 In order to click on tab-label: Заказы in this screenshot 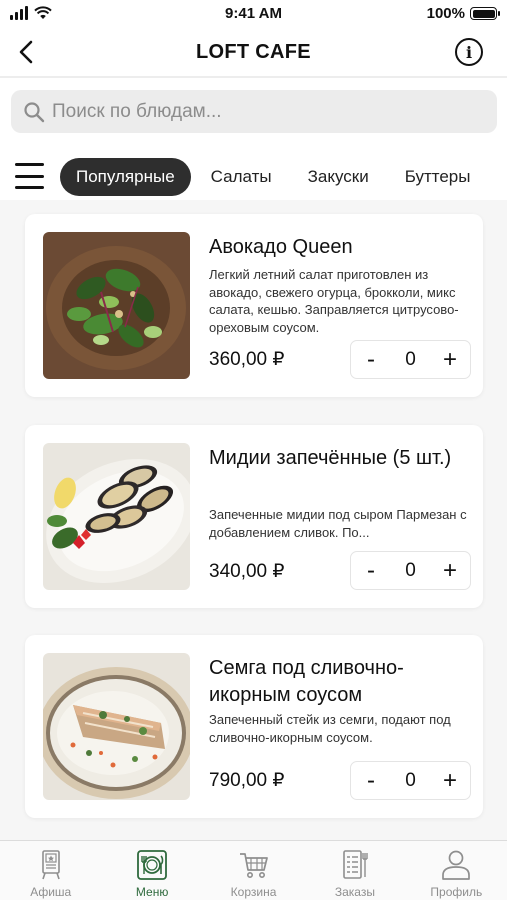, I will do `click(354, 892)`.